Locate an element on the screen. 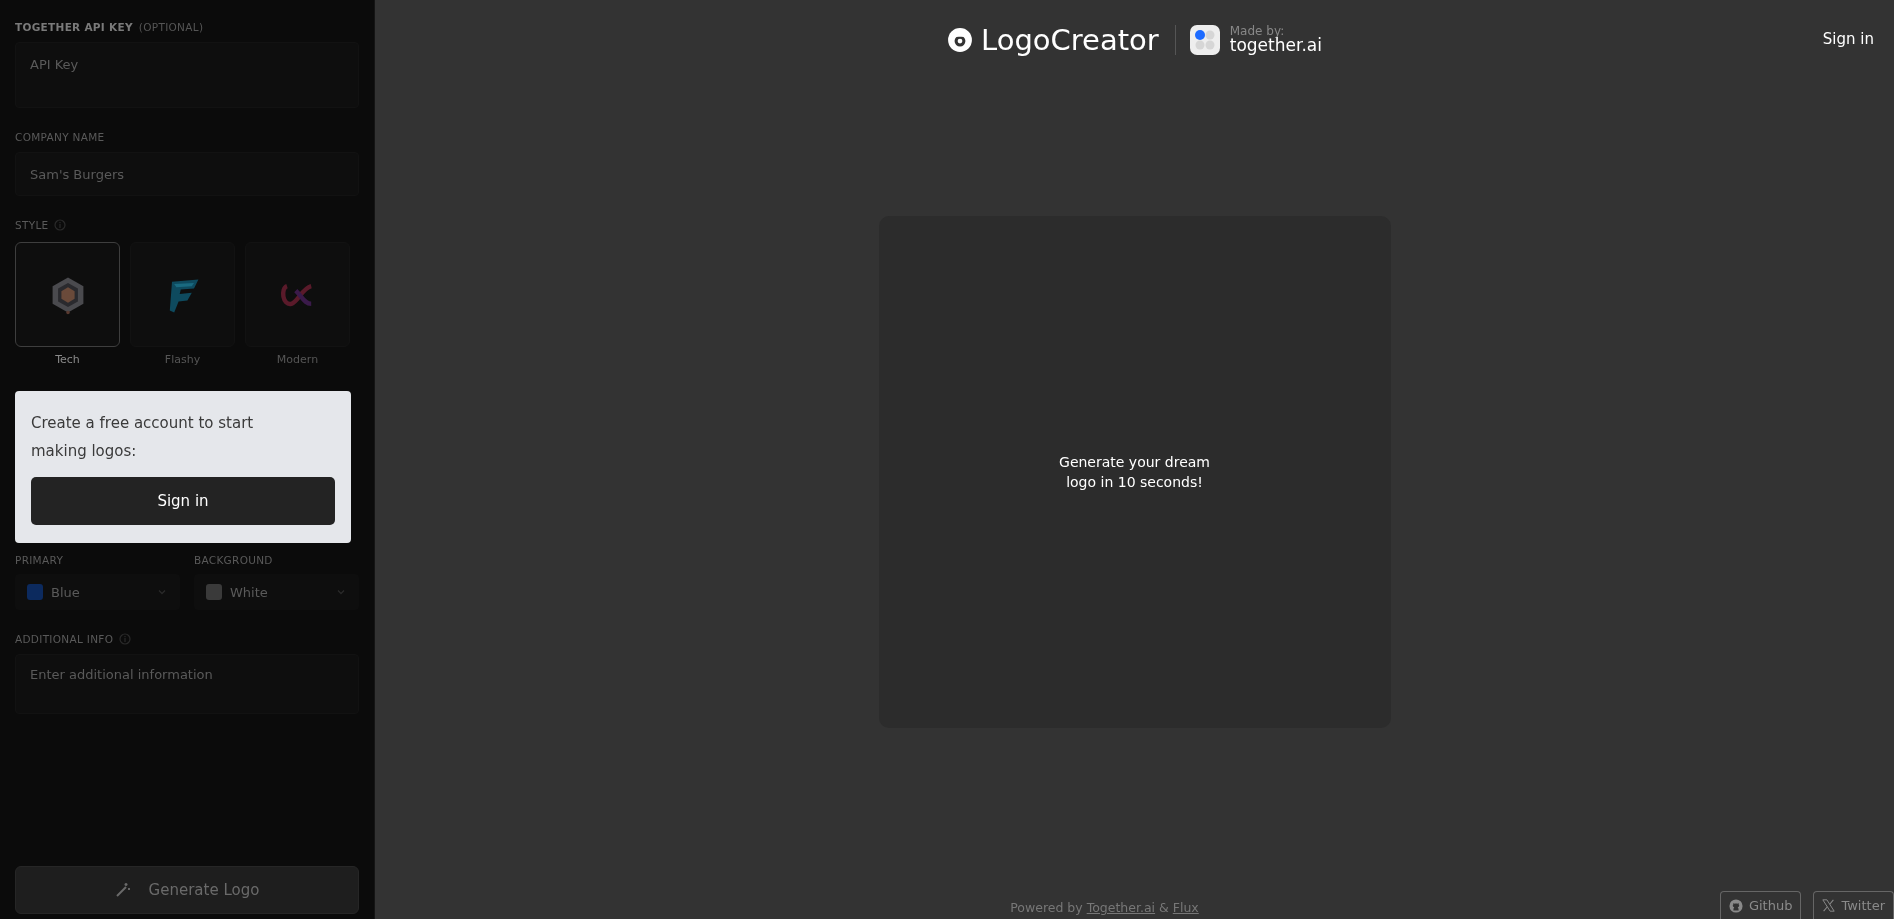 The height and width of the screenshot is (919, 1894). popup-message: Create a free account to start making logos: is located at coordinates (143, 437).